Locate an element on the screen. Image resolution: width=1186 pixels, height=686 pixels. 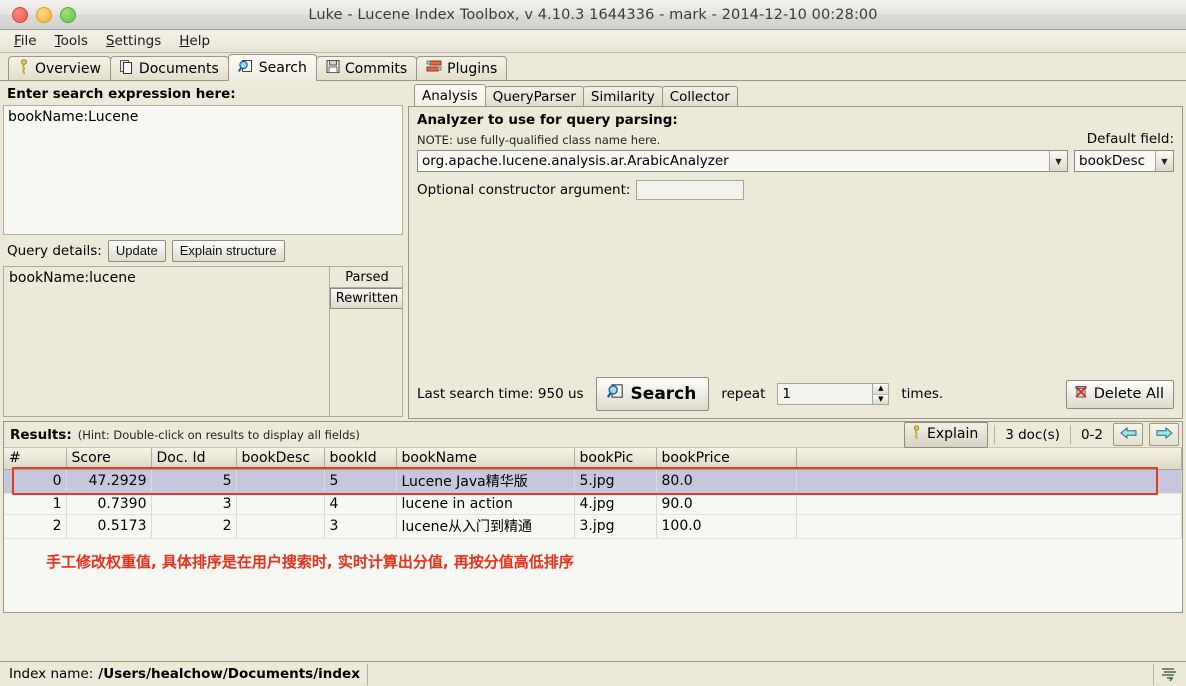
cell-bookpic: 5.jpg is located at coordinates (615, 481).